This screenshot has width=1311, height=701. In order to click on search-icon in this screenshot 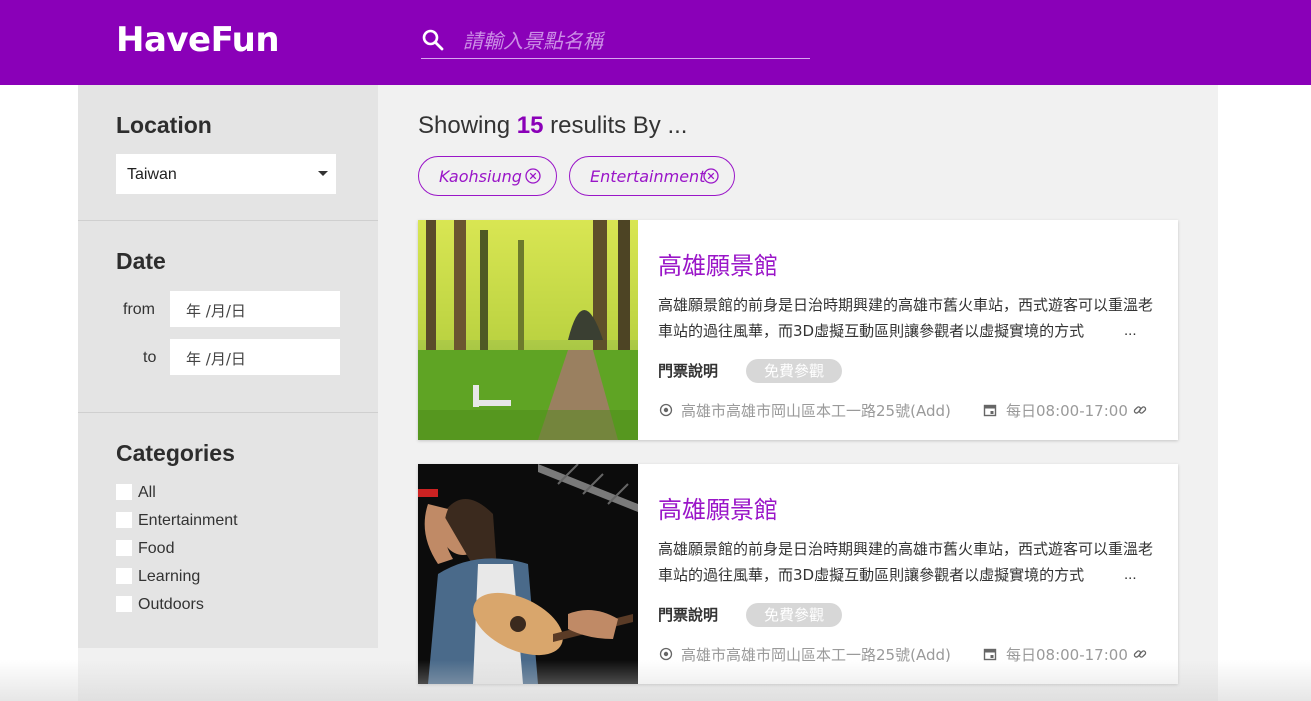, I will do `click(433, 40)`.